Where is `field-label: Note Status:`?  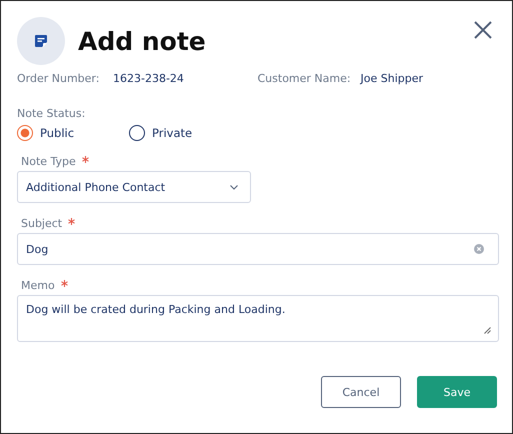 field-label: Note Status: is located at coordinates (51, 113).